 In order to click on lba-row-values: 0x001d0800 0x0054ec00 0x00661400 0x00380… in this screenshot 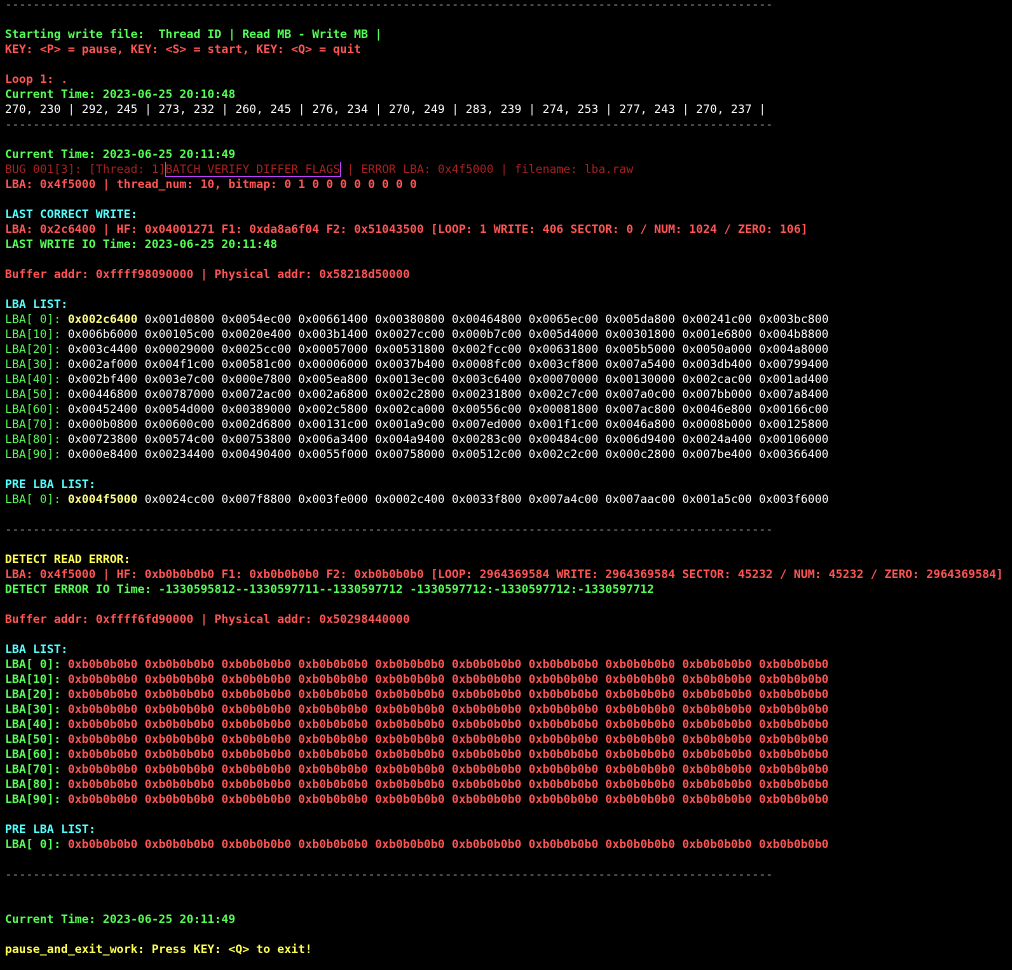, I will do `click(486, 319)`.